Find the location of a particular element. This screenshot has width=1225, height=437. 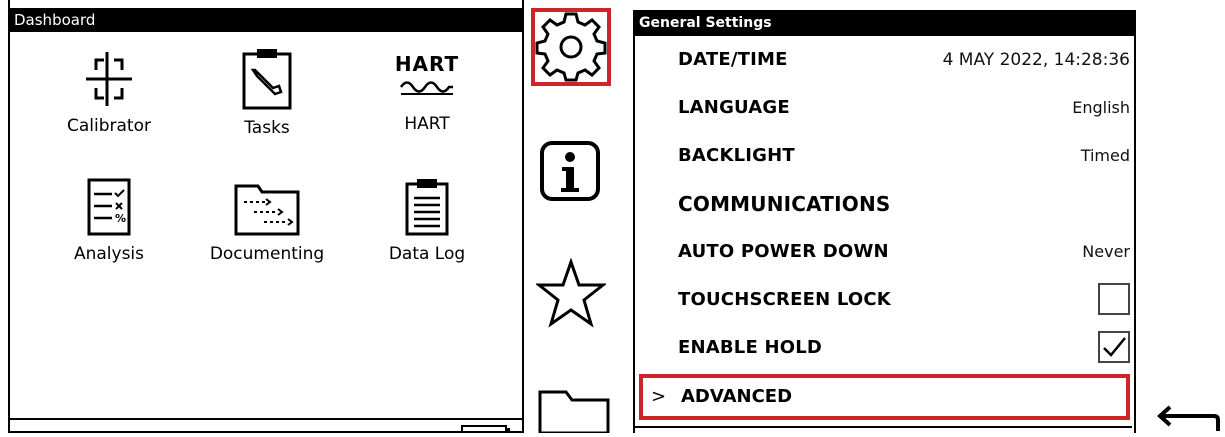

setting-row-communications: COMMUNICATIONS is located at coordinates (884, 204).